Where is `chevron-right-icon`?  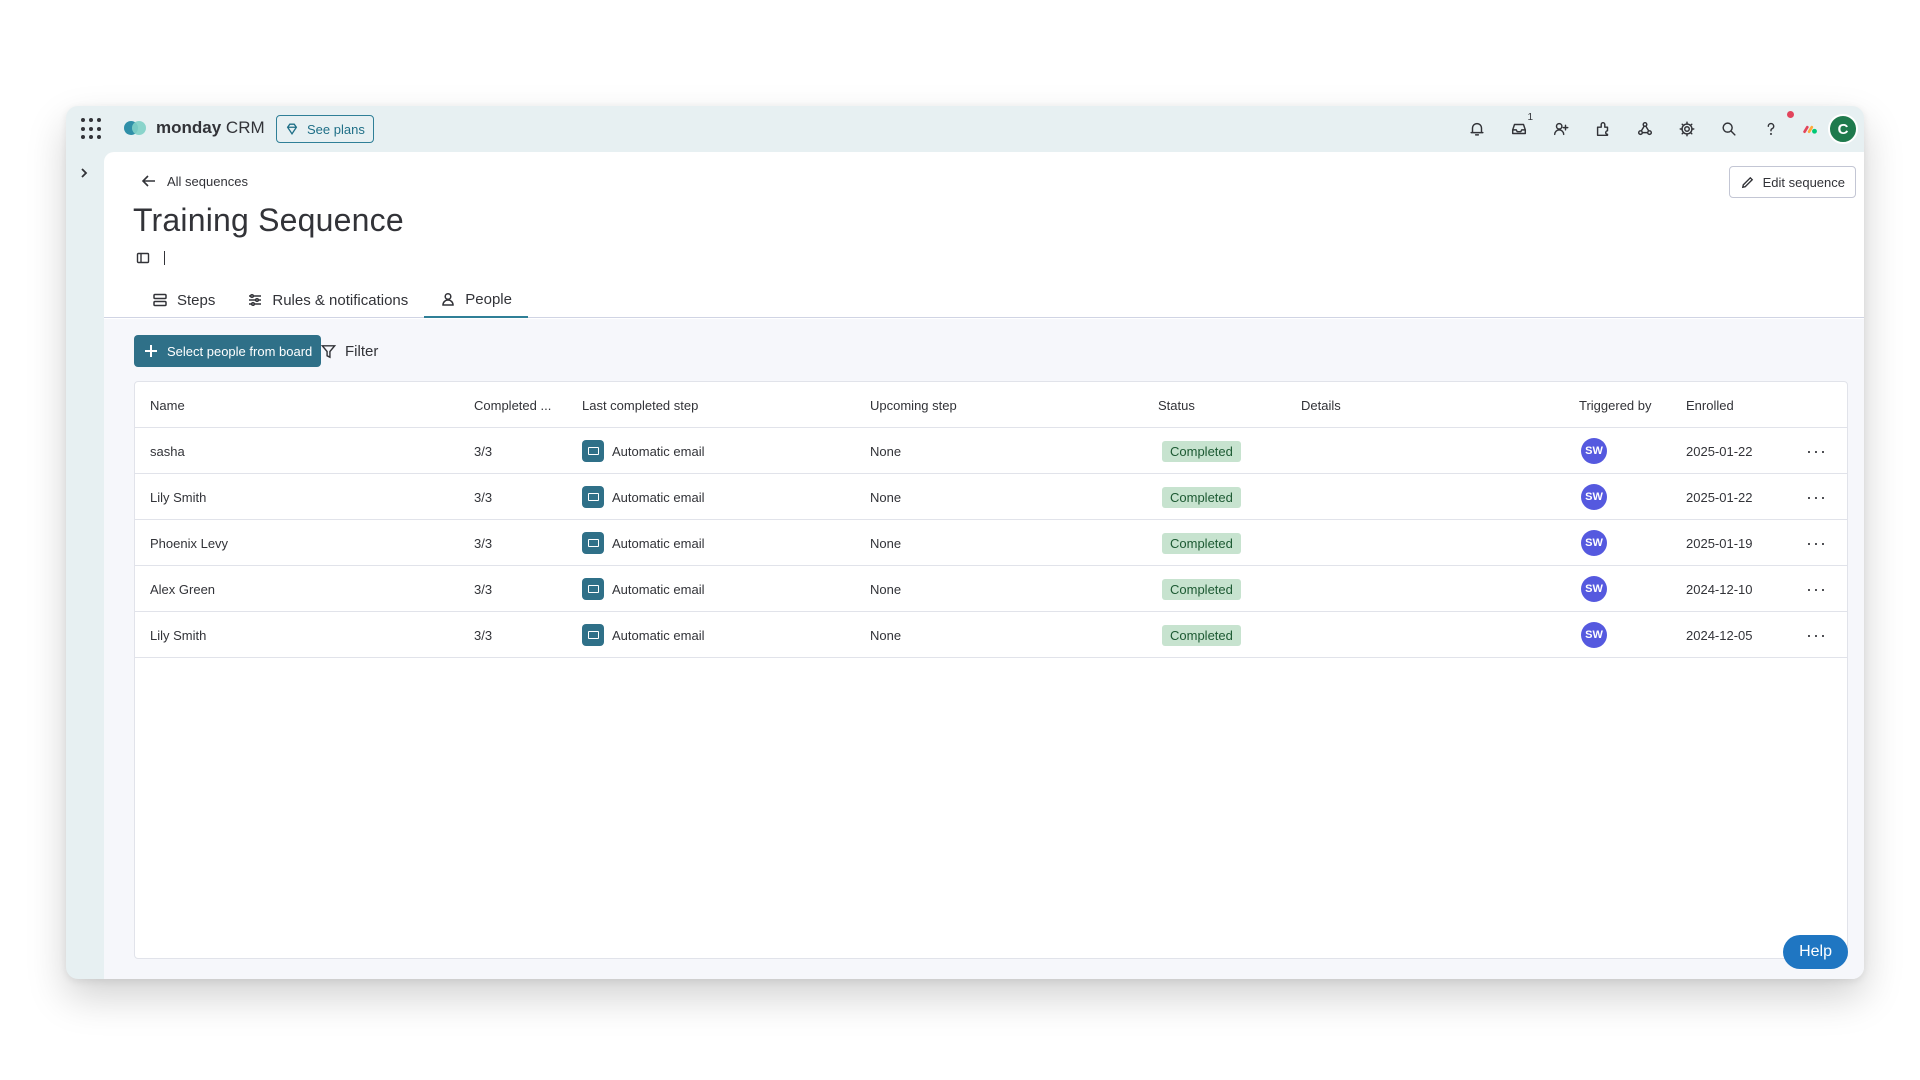 chevron-right-icon is located at coordinates (84, 173).